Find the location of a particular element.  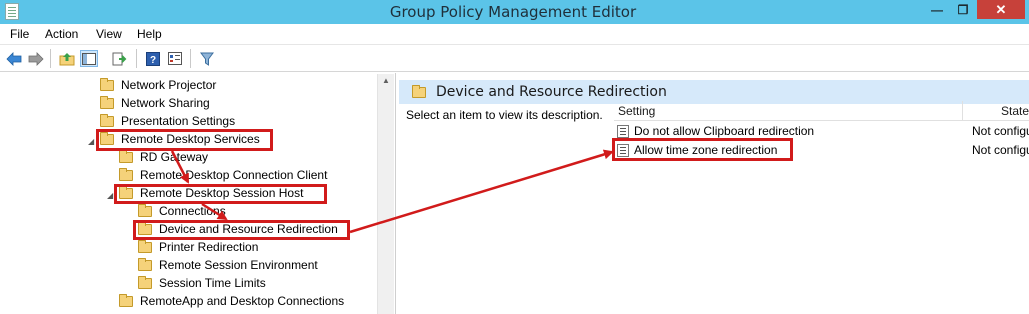

tree-item-printer-redirection: Printer Redirection is located at coordinates (198, 247).